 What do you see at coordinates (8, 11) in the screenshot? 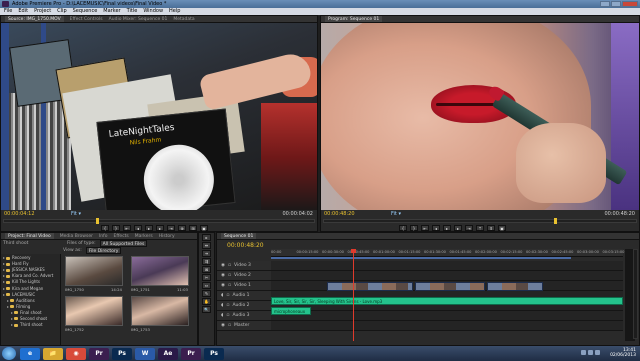
I see `menu-item-file: File` at bounding box center [8, 11].